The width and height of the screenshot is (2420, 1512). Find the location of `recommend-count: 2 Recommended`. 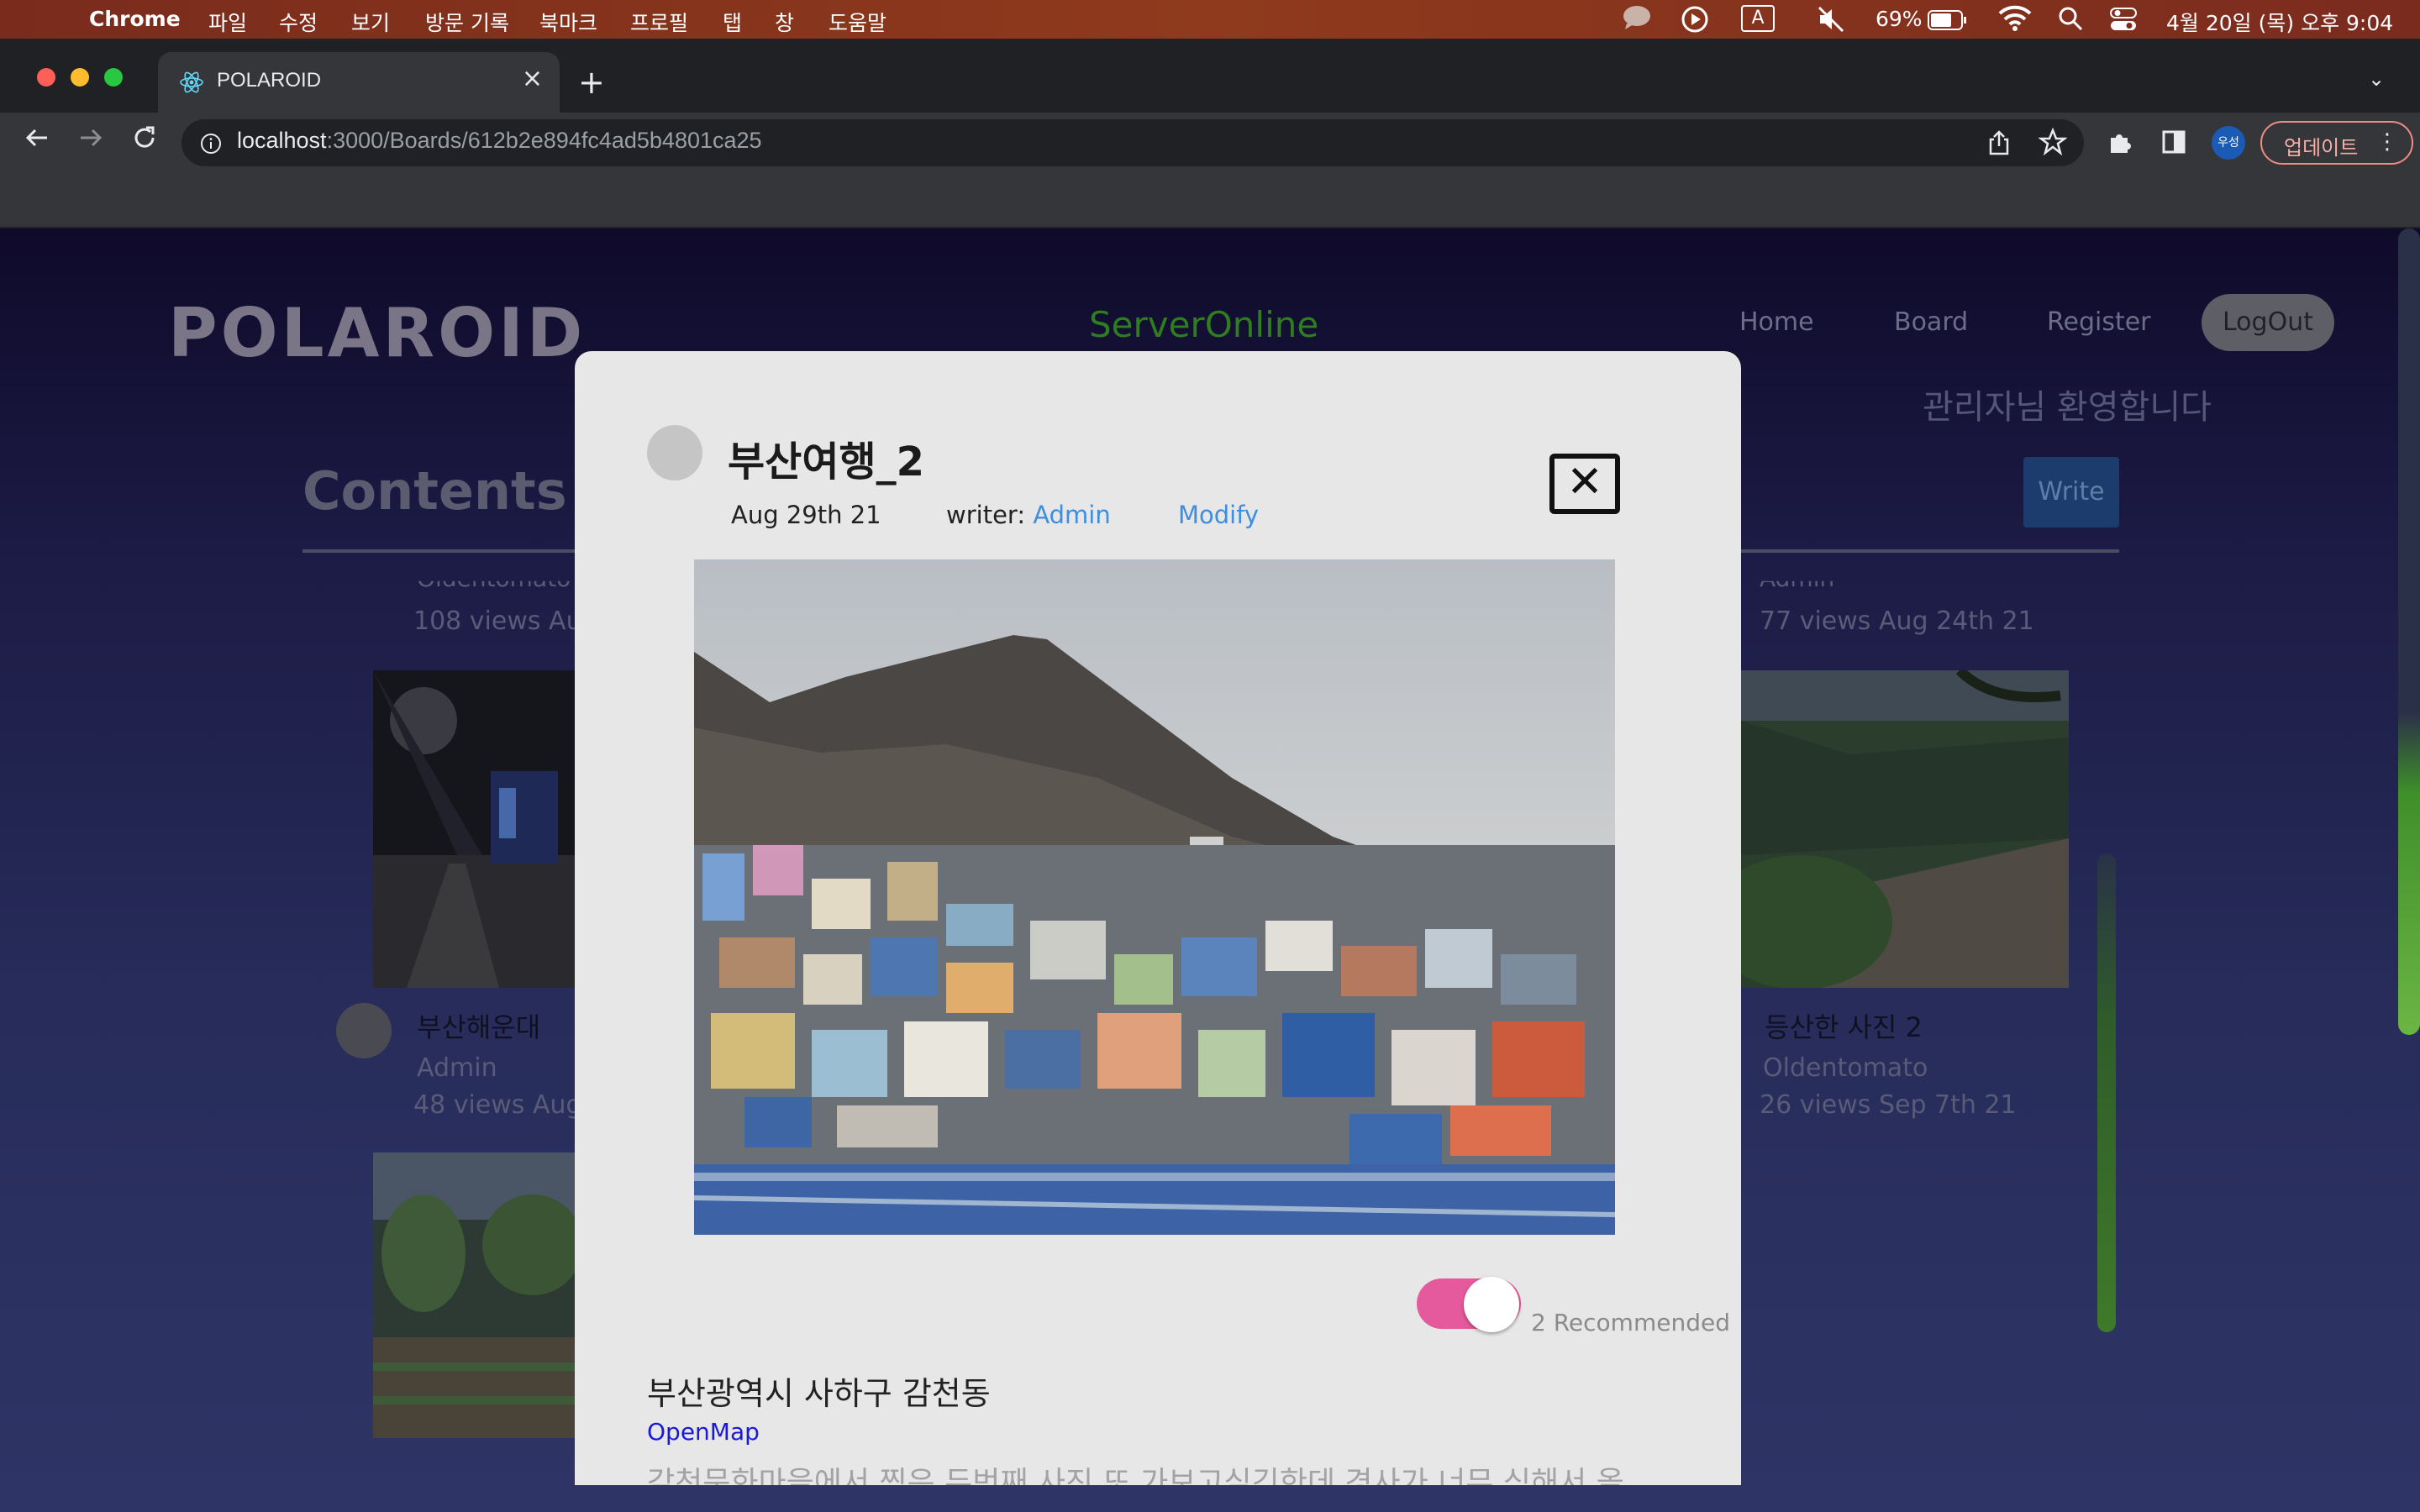

recommend-count: 2 Recommended is located at coordinates (1630, 1322).